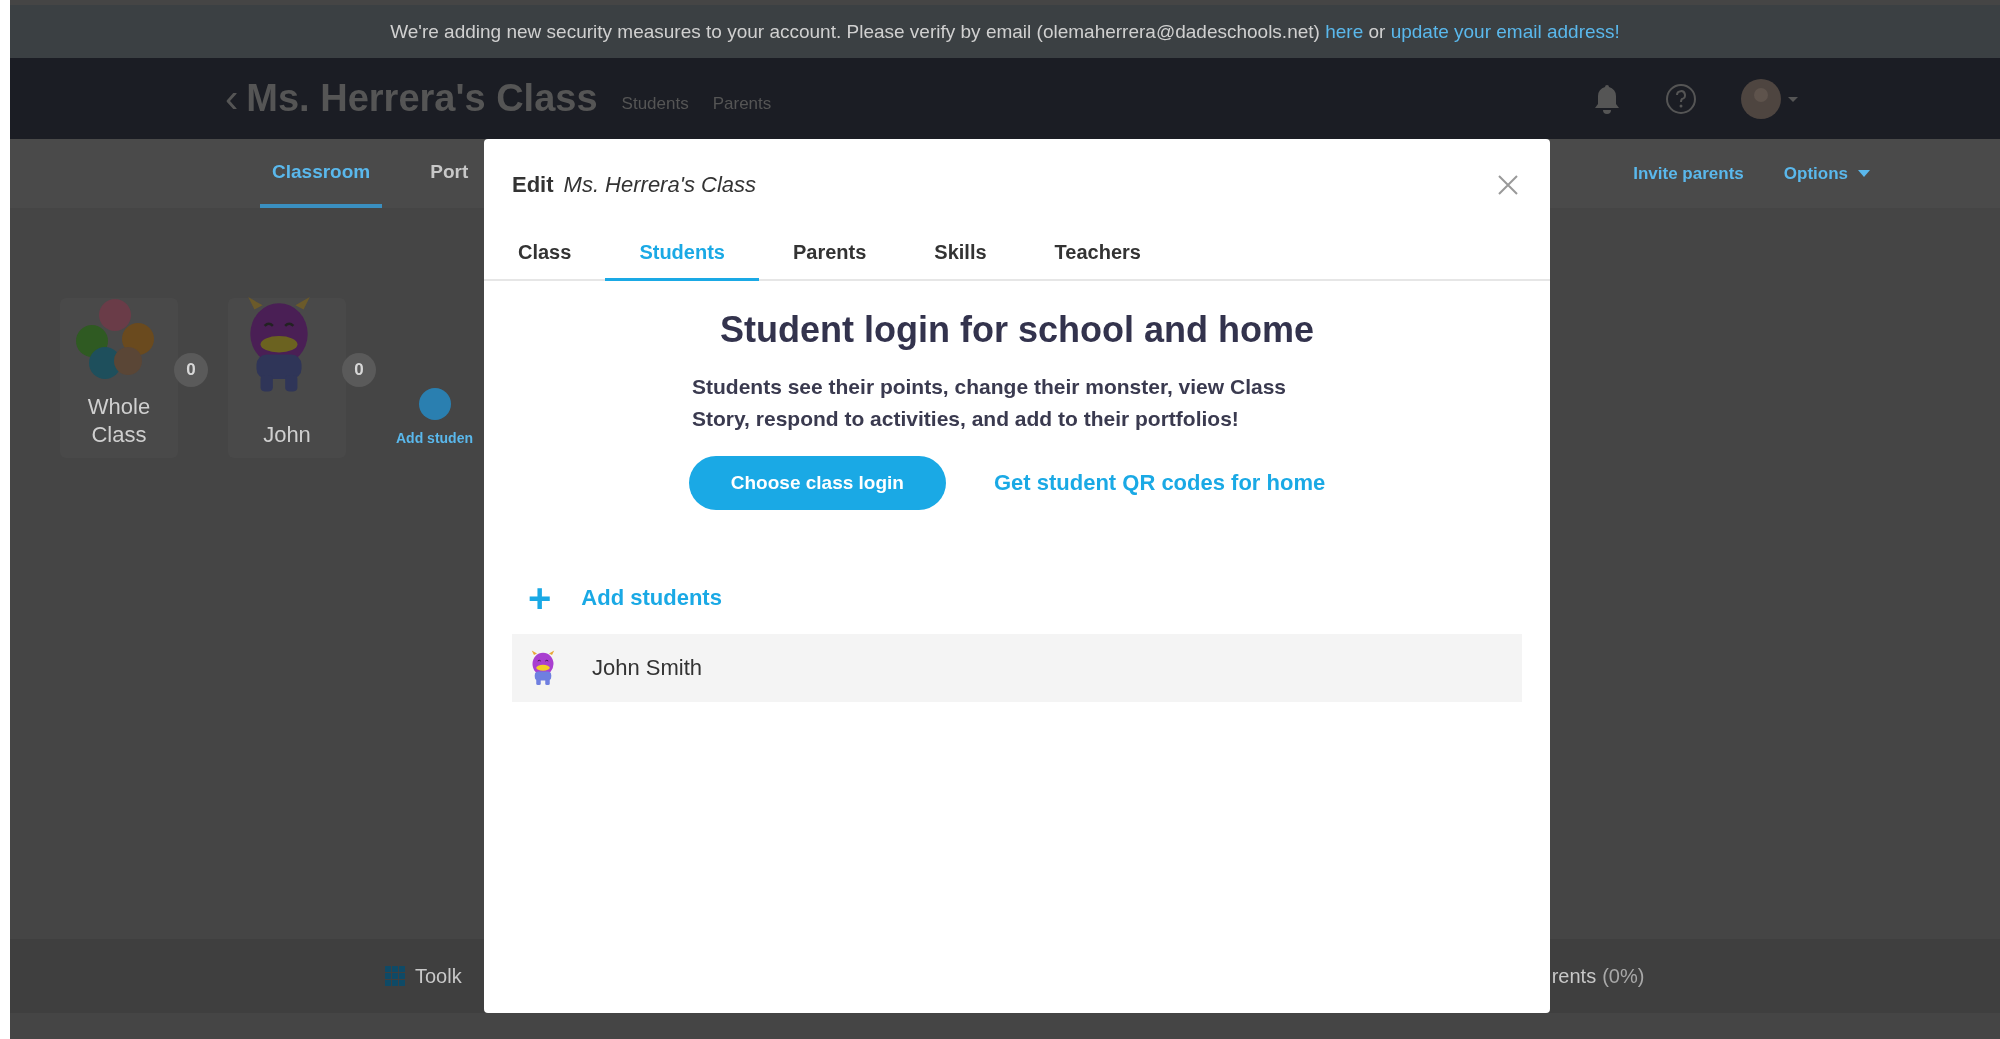 The height and width of the screenshot is (1039, 2000). I want to click on caret-icon, so click(1864, 173).